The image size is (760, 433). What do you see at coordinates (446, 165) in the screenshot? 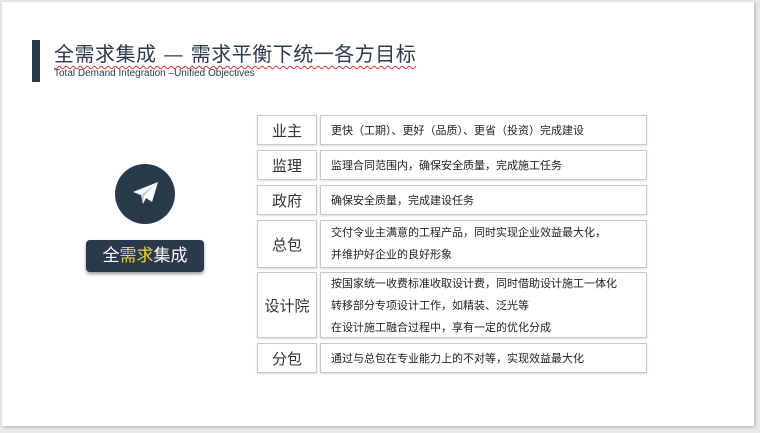
I see `desc-line: 监理合同范围内，确保安全质量，完成施工任务` at bounding box center [446, 165].